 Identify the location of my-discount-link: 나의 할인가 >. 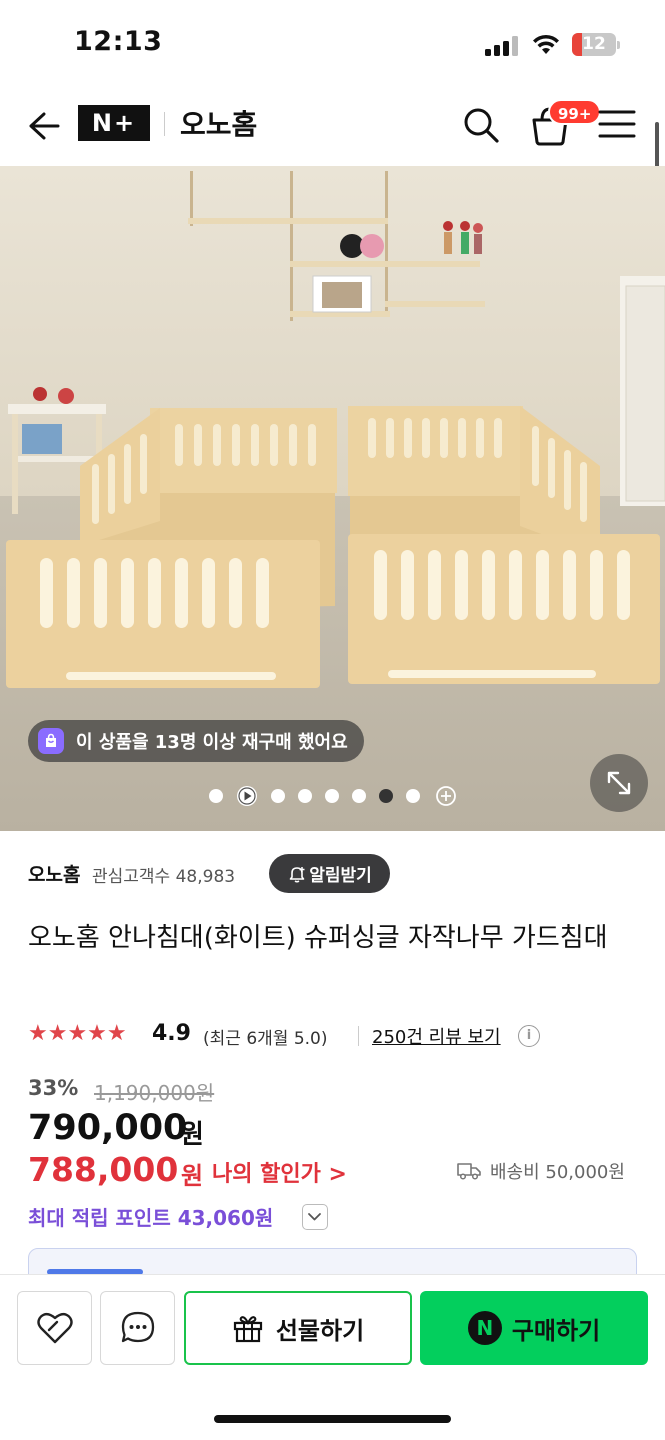
(279, 1172).